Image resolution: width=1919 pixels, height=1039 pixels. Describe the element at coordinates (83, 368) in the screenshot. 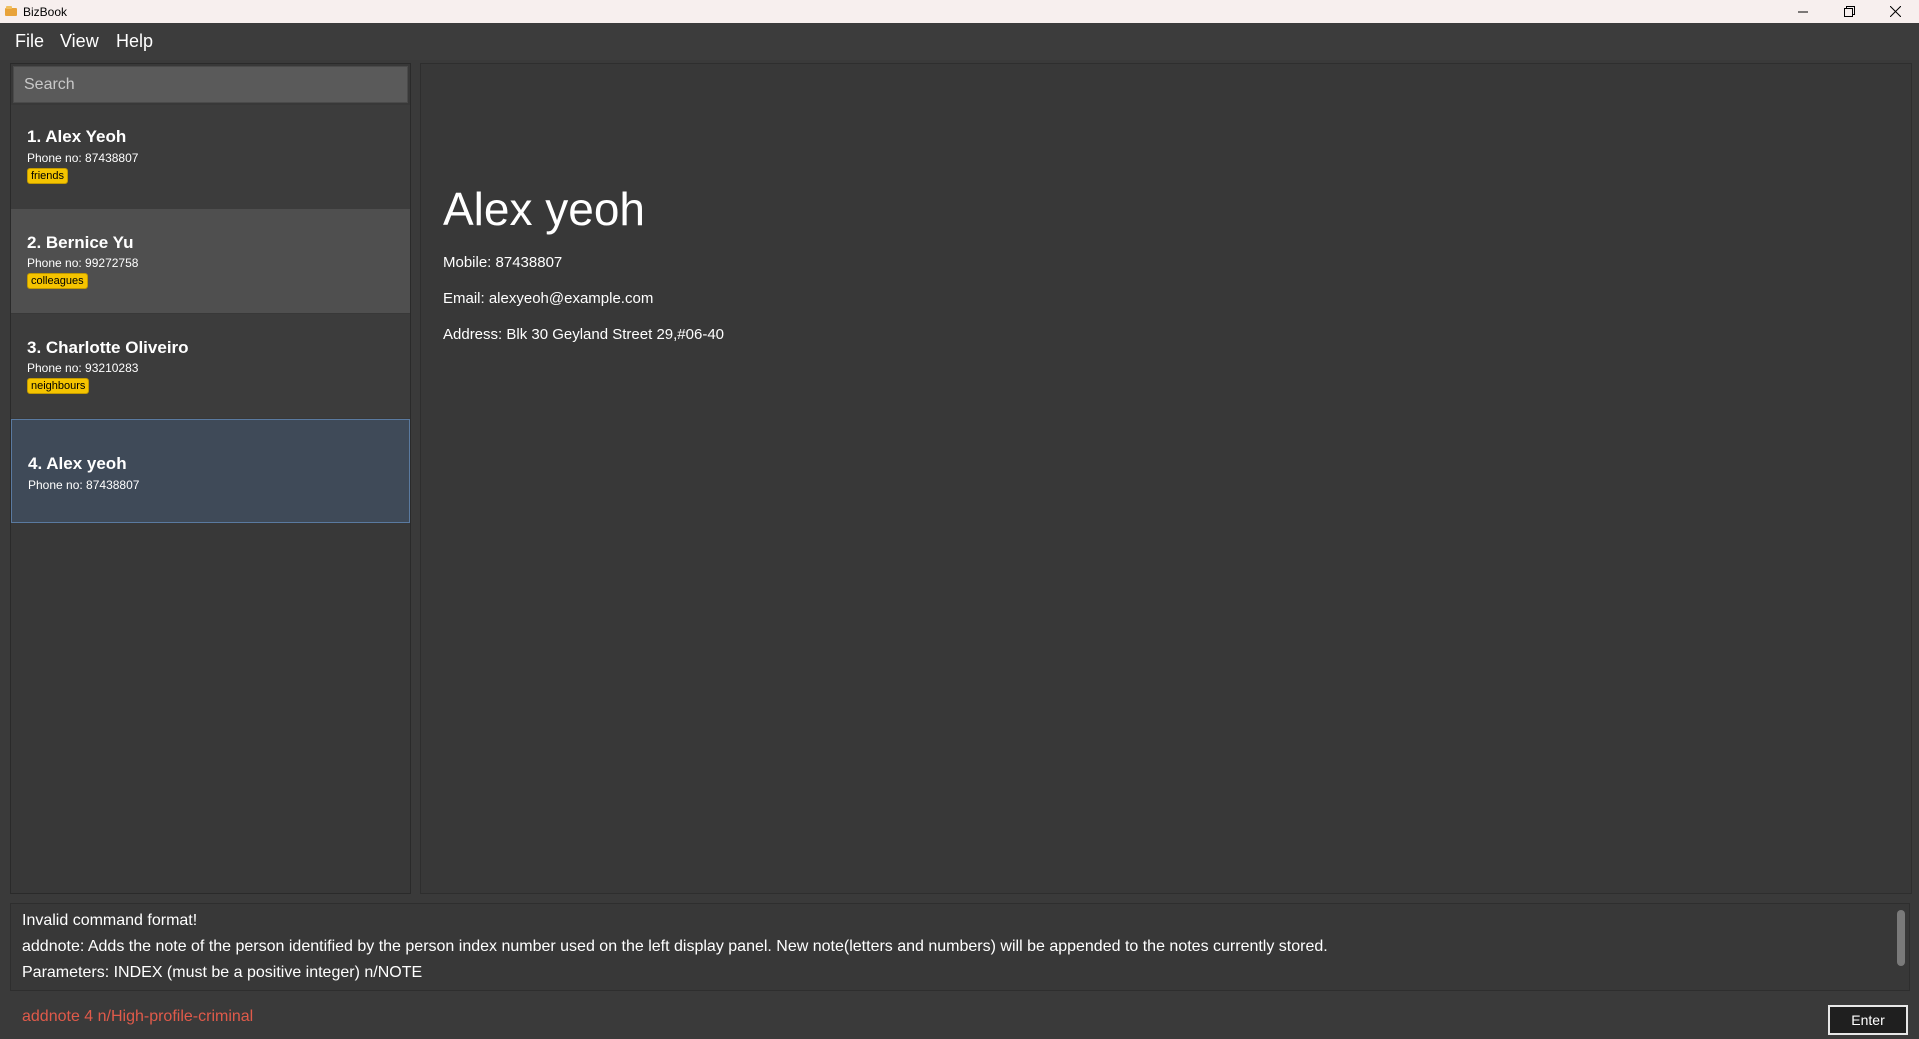

I see `person-phone: Phone no: 93210283` at that location.